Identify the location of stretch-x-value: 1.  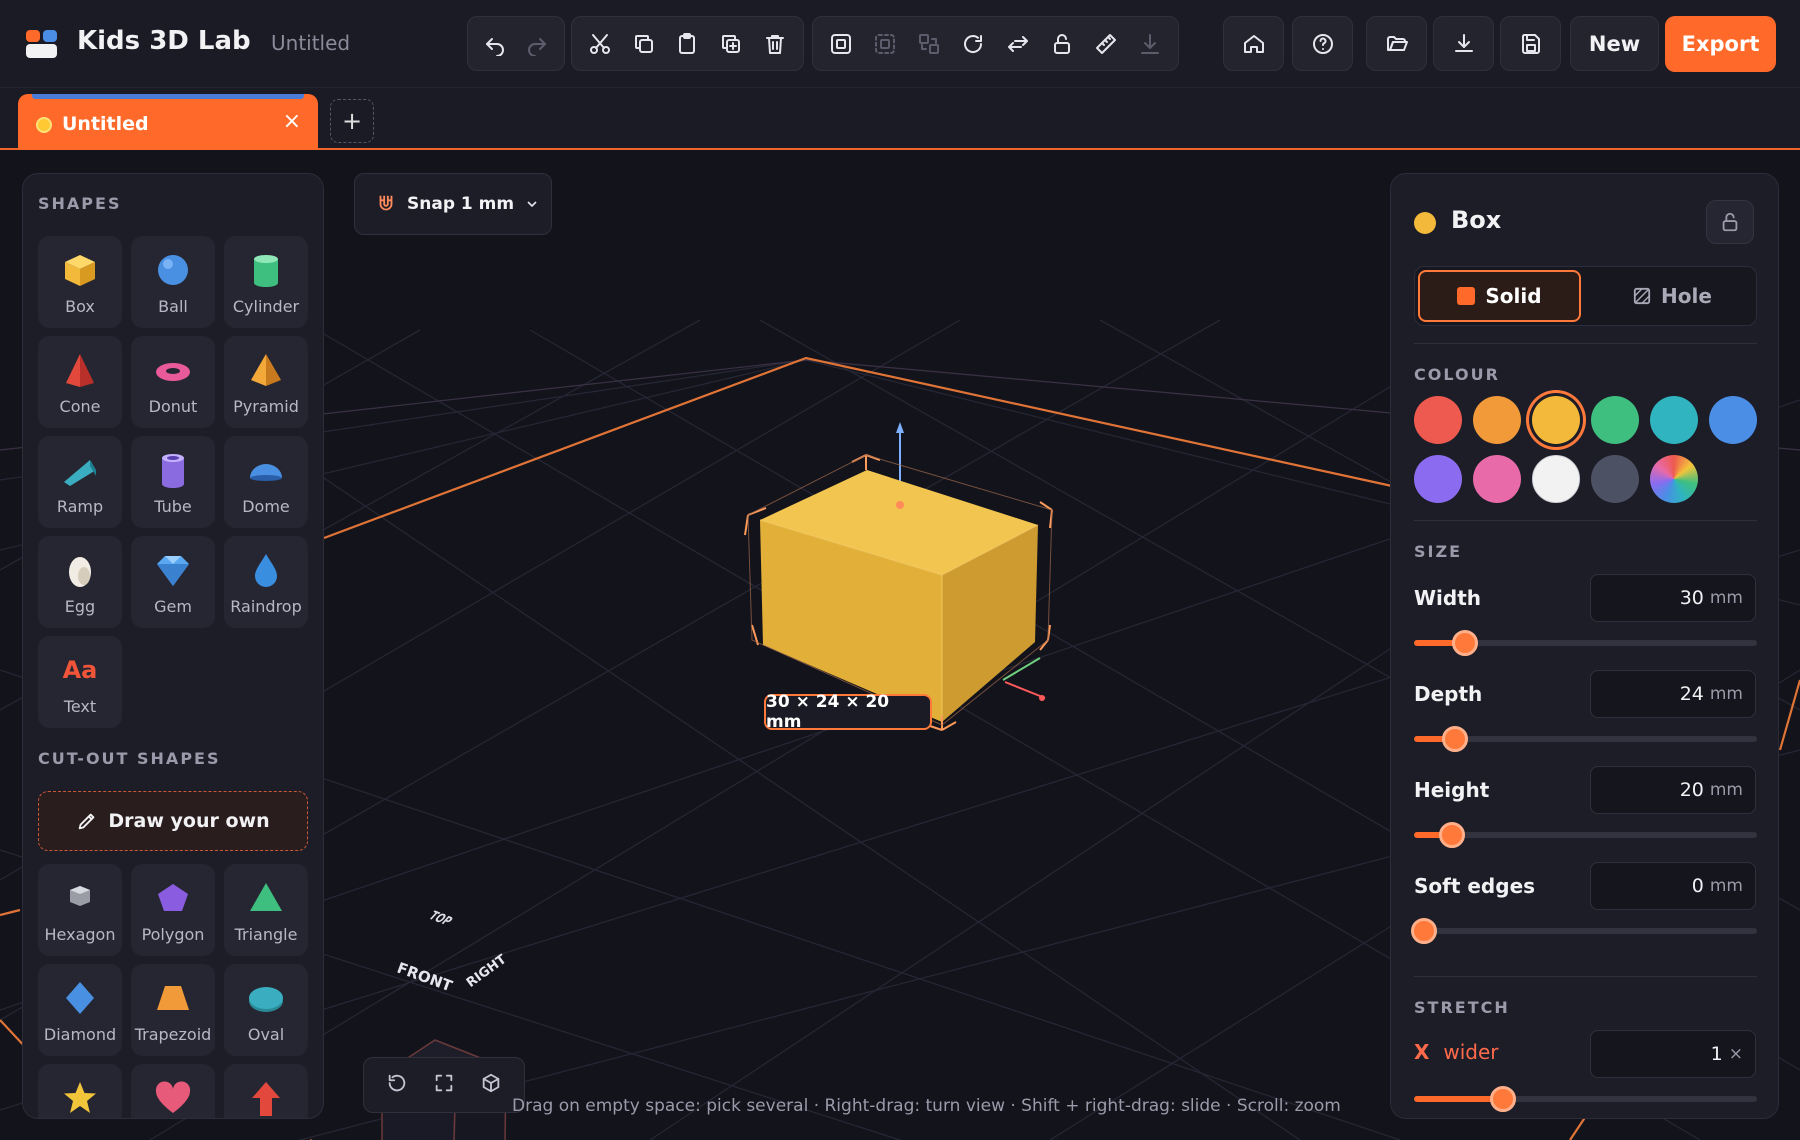
(1716, 1054).